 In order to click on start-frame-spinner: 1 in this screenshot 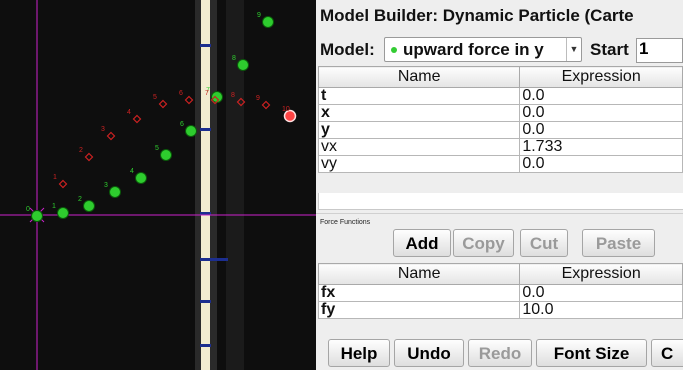, I will do `click(659, 50)`.